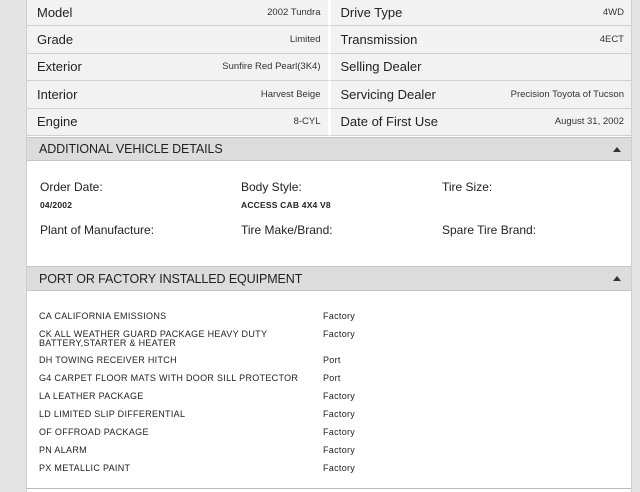  What do you see at coordinates (480, 67) in the screenshot?
I see `spec-cell-selling-dealer: Selling Dealer` at bounding box center [480, 67].